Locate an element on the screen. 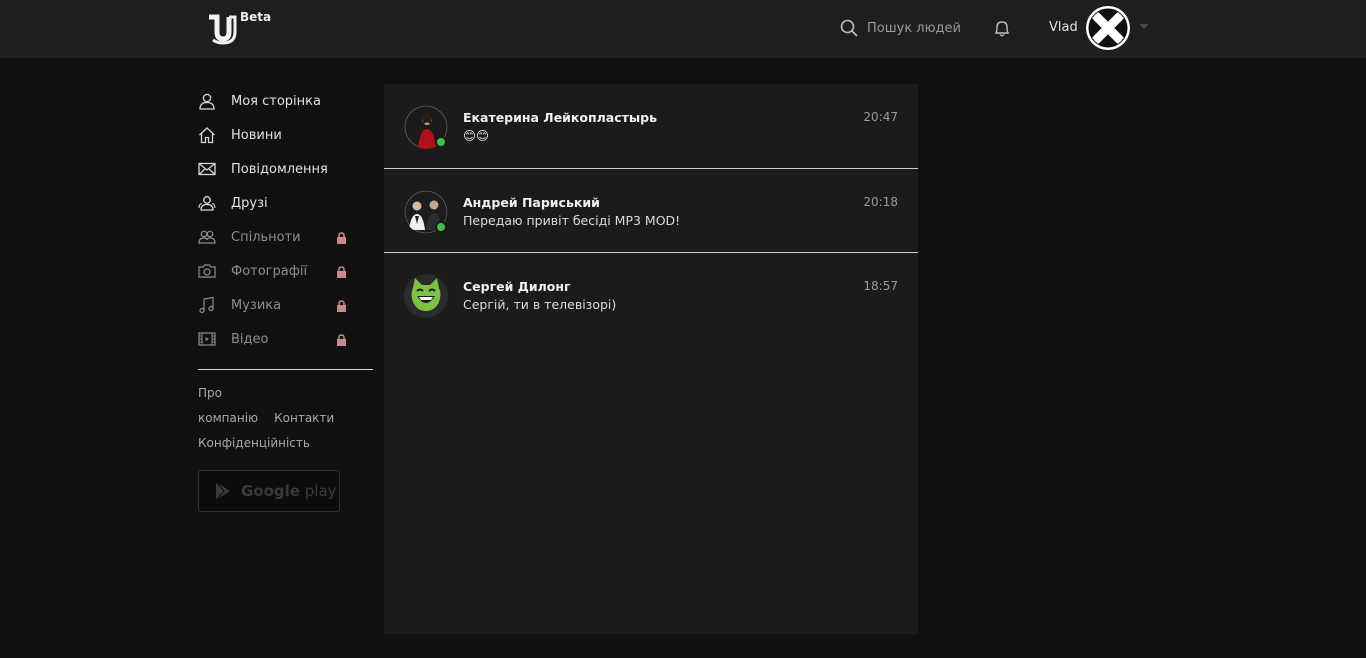  play-store-icon is located at coordinates (222, 491).